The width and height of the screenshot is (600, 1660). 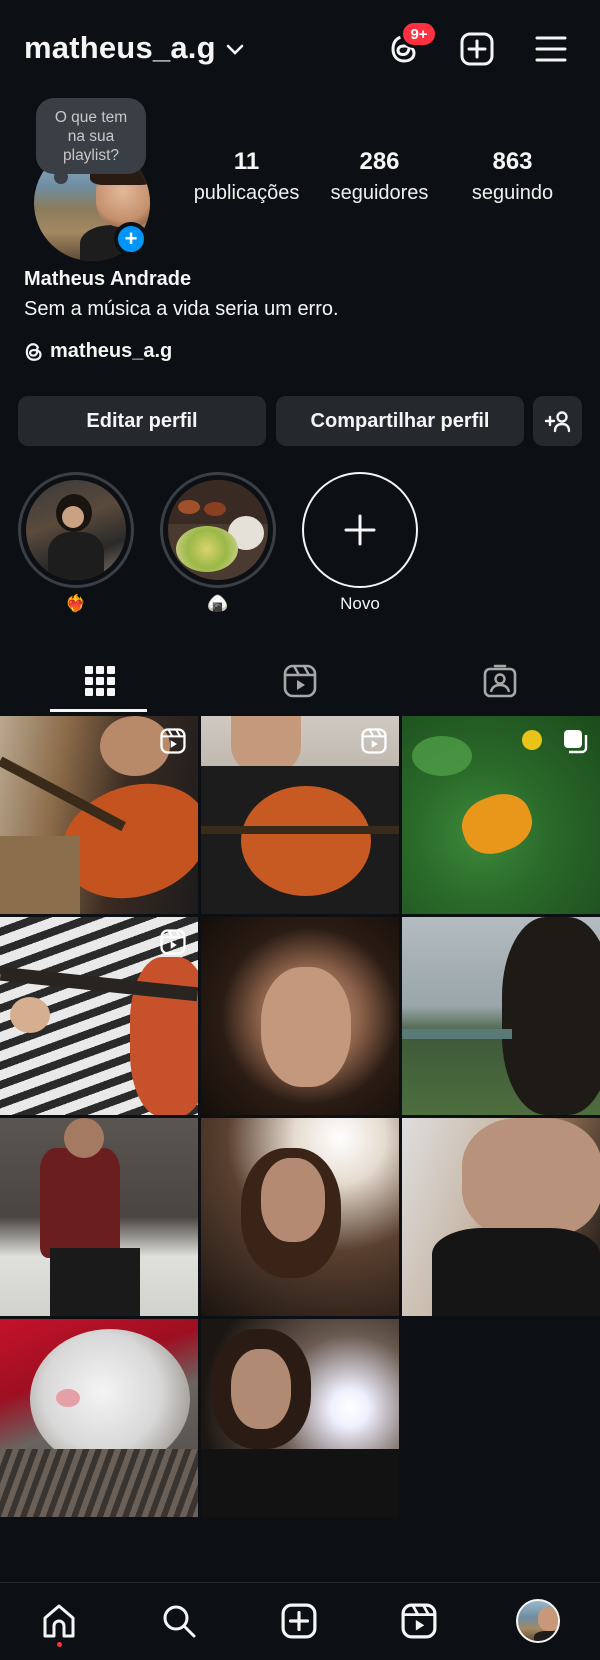 I want to click on username-title: matheus_a.g, so click(x=120, y=47).